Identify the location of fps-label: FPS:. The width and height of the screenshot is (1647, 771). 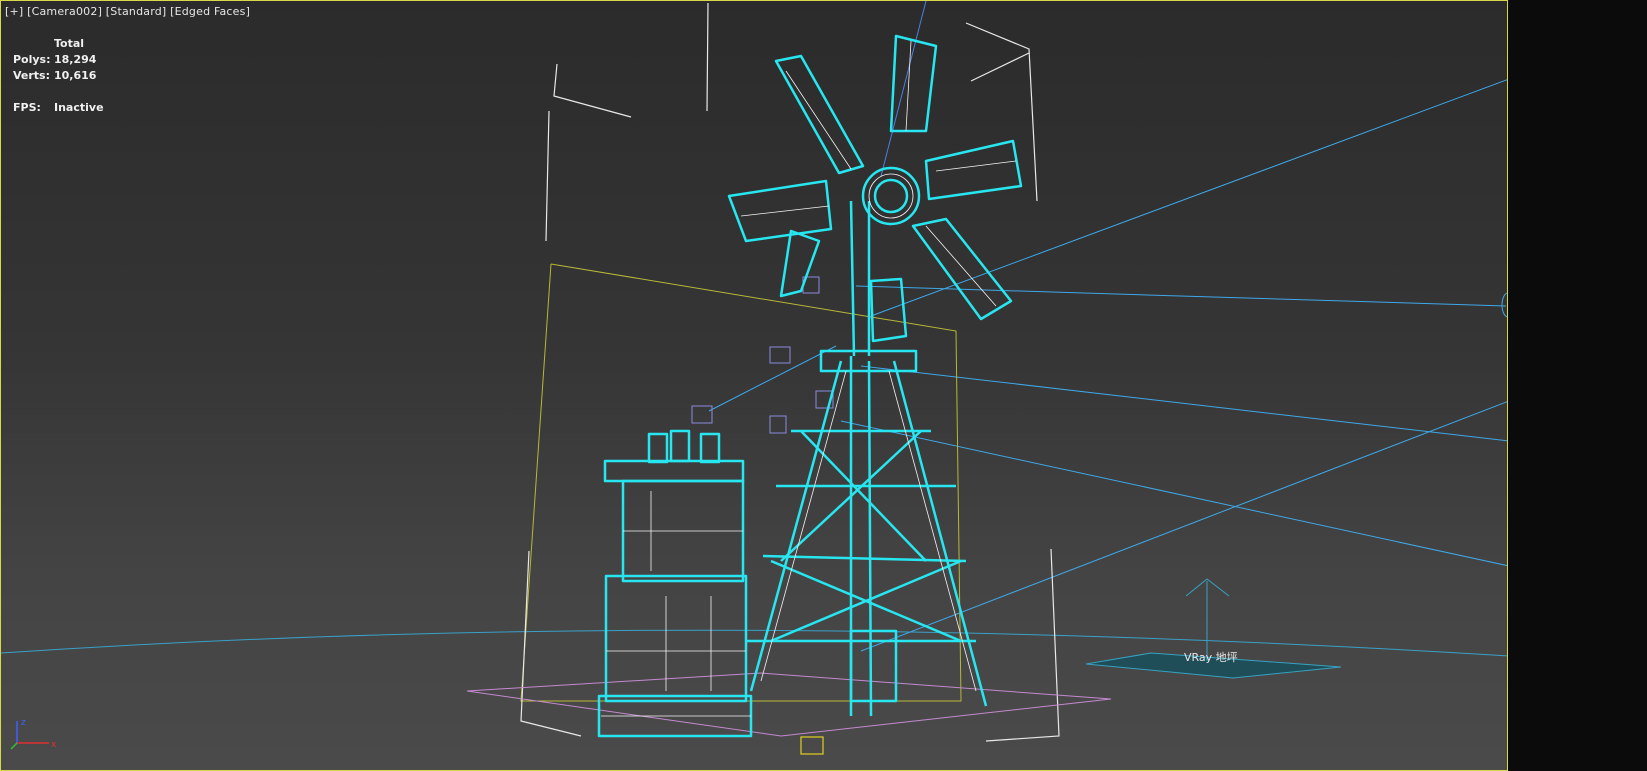
(27, 107).